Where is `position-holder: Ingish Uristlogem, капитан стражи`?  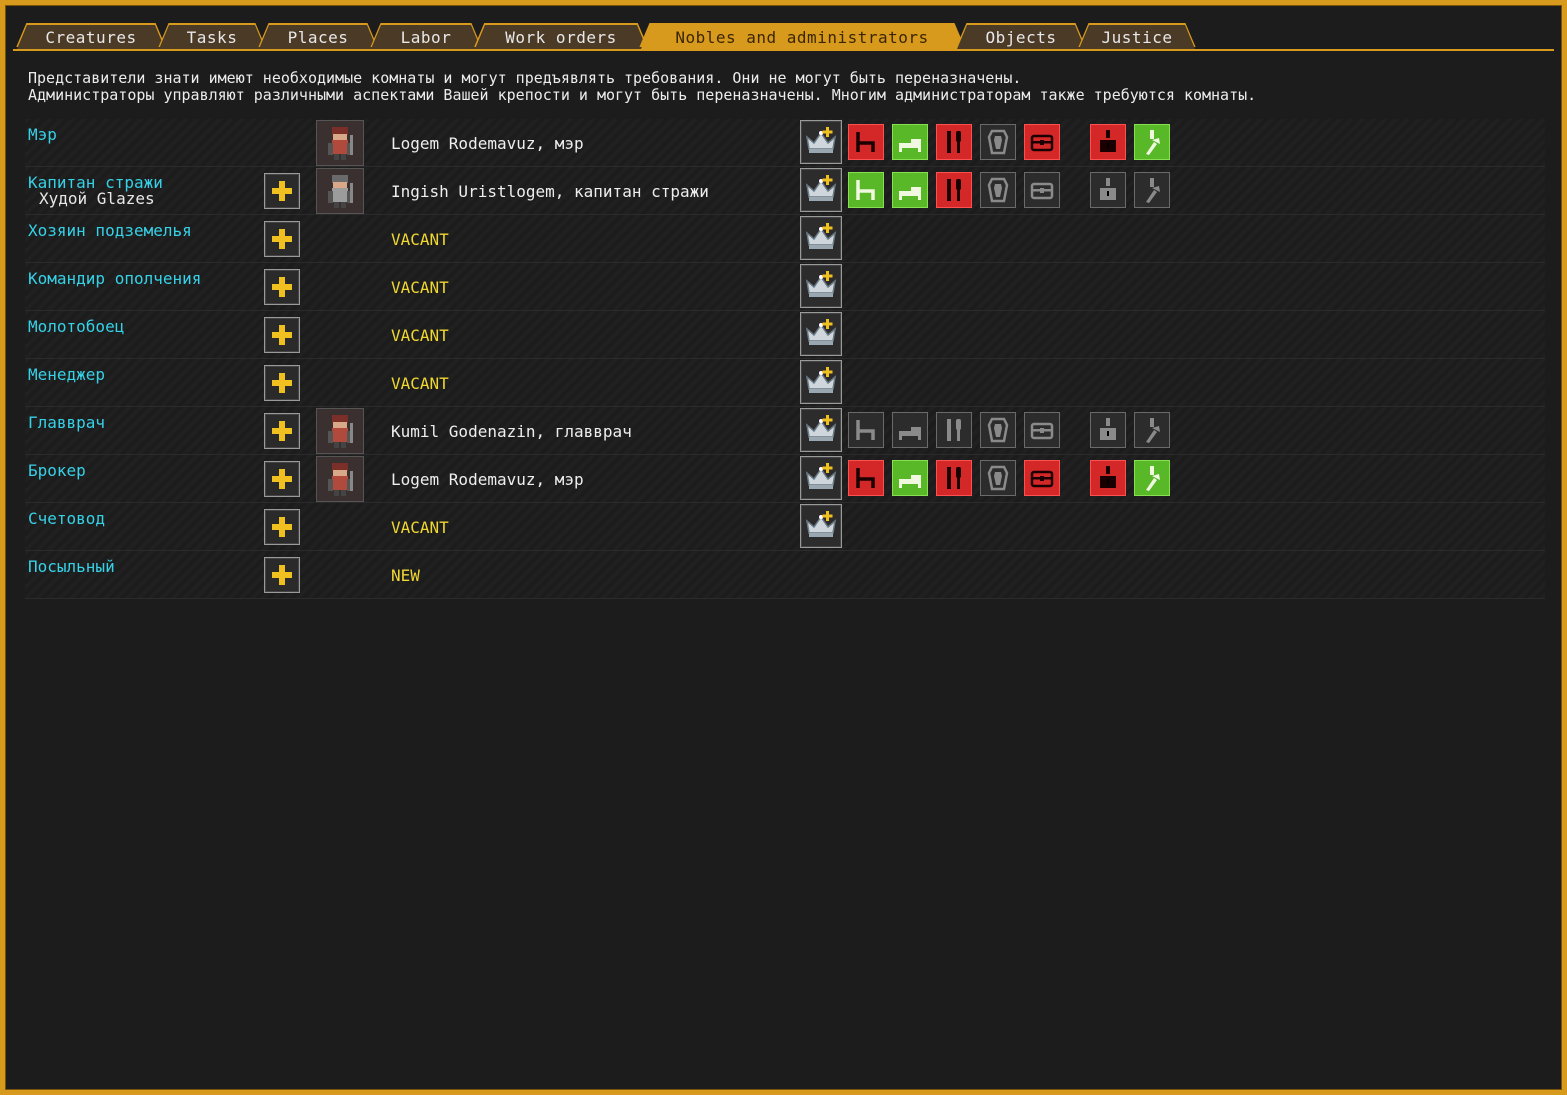 position-holder: Ingish Uristlogem, капитан стражи is located at coordinates (550, 191).